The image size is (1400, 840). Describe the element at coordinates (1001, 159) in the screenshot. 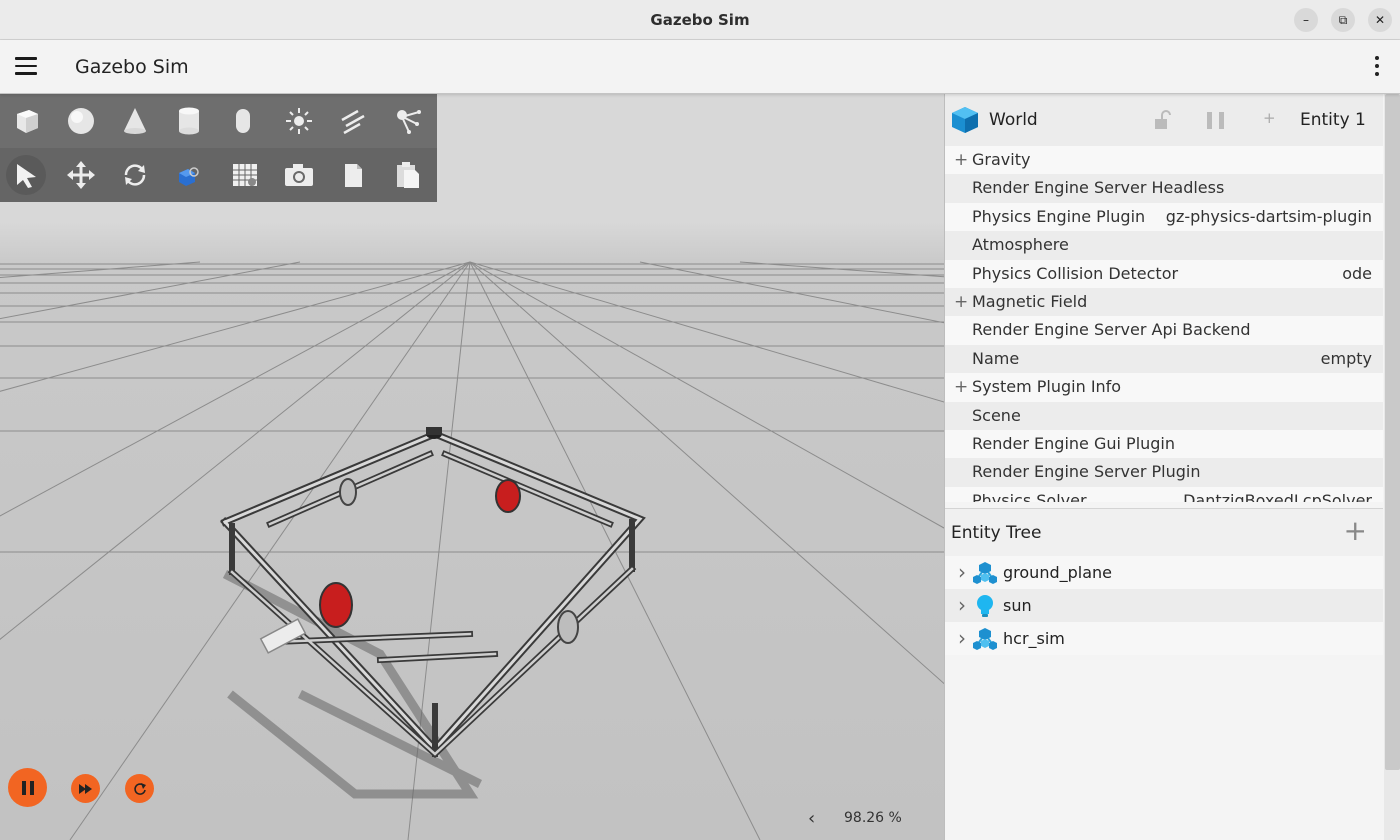

I see `component-label: Gravity` at that location.